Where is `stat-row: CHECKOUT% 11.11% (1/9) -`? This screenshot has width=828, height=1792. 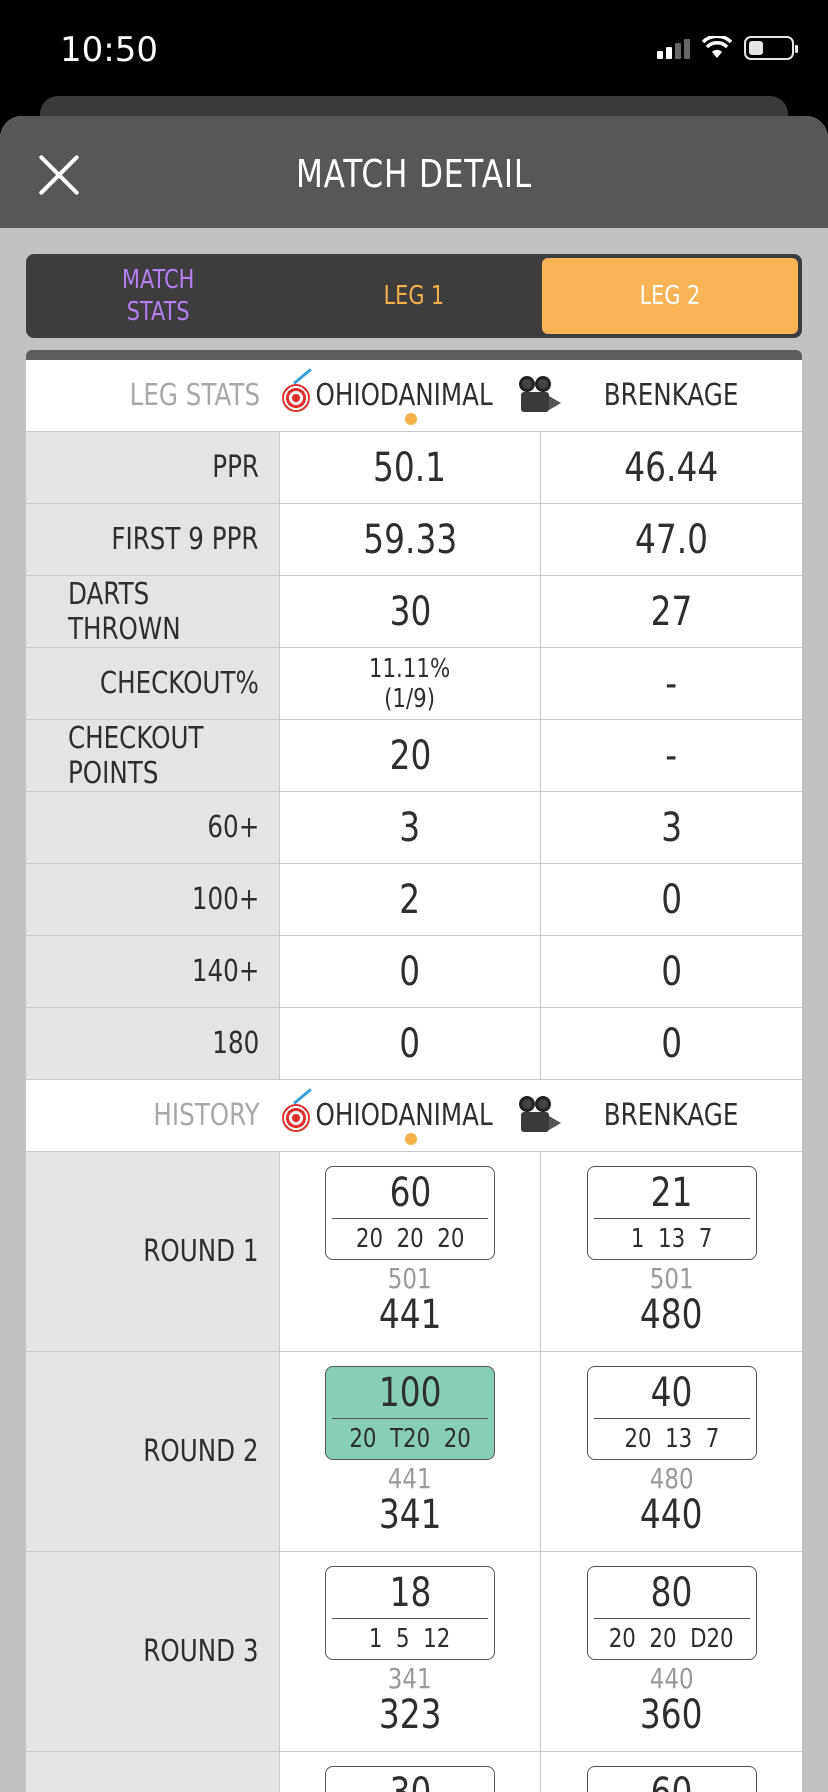 stat-row: CHECKOUT% 11.11% (1/9) - is located at coordinates (414, 684).